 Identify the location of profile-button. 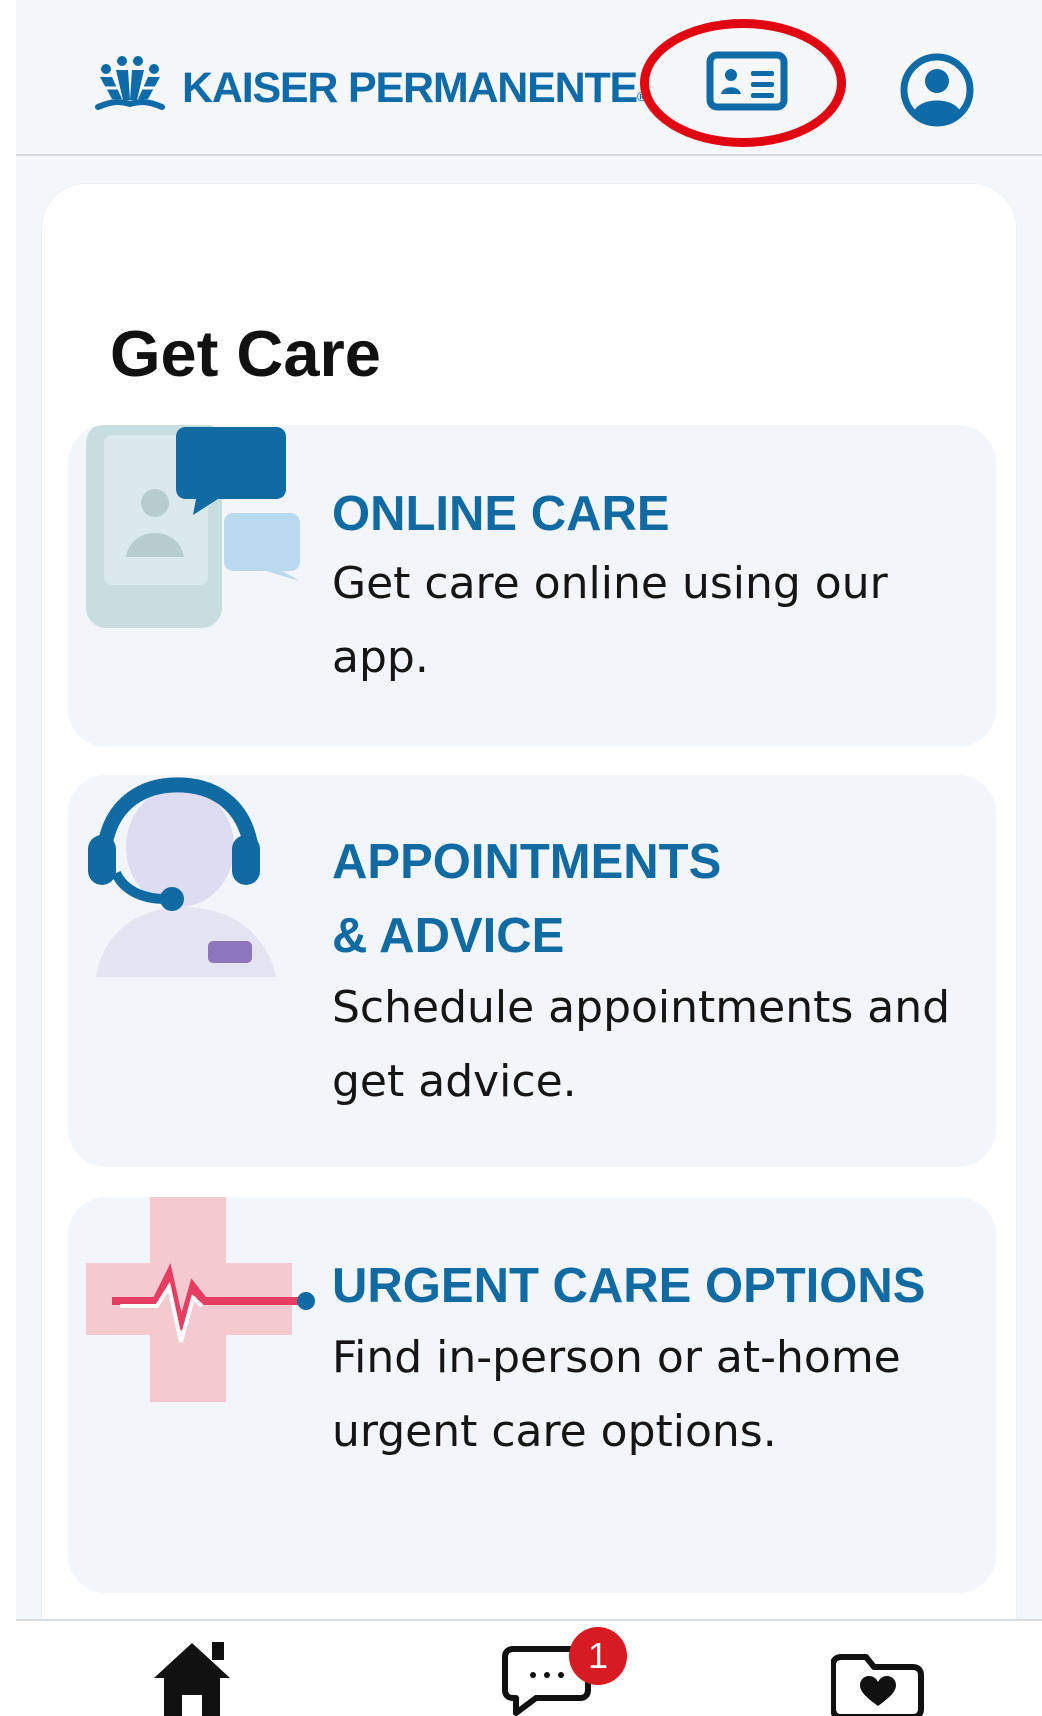
(937, 90).